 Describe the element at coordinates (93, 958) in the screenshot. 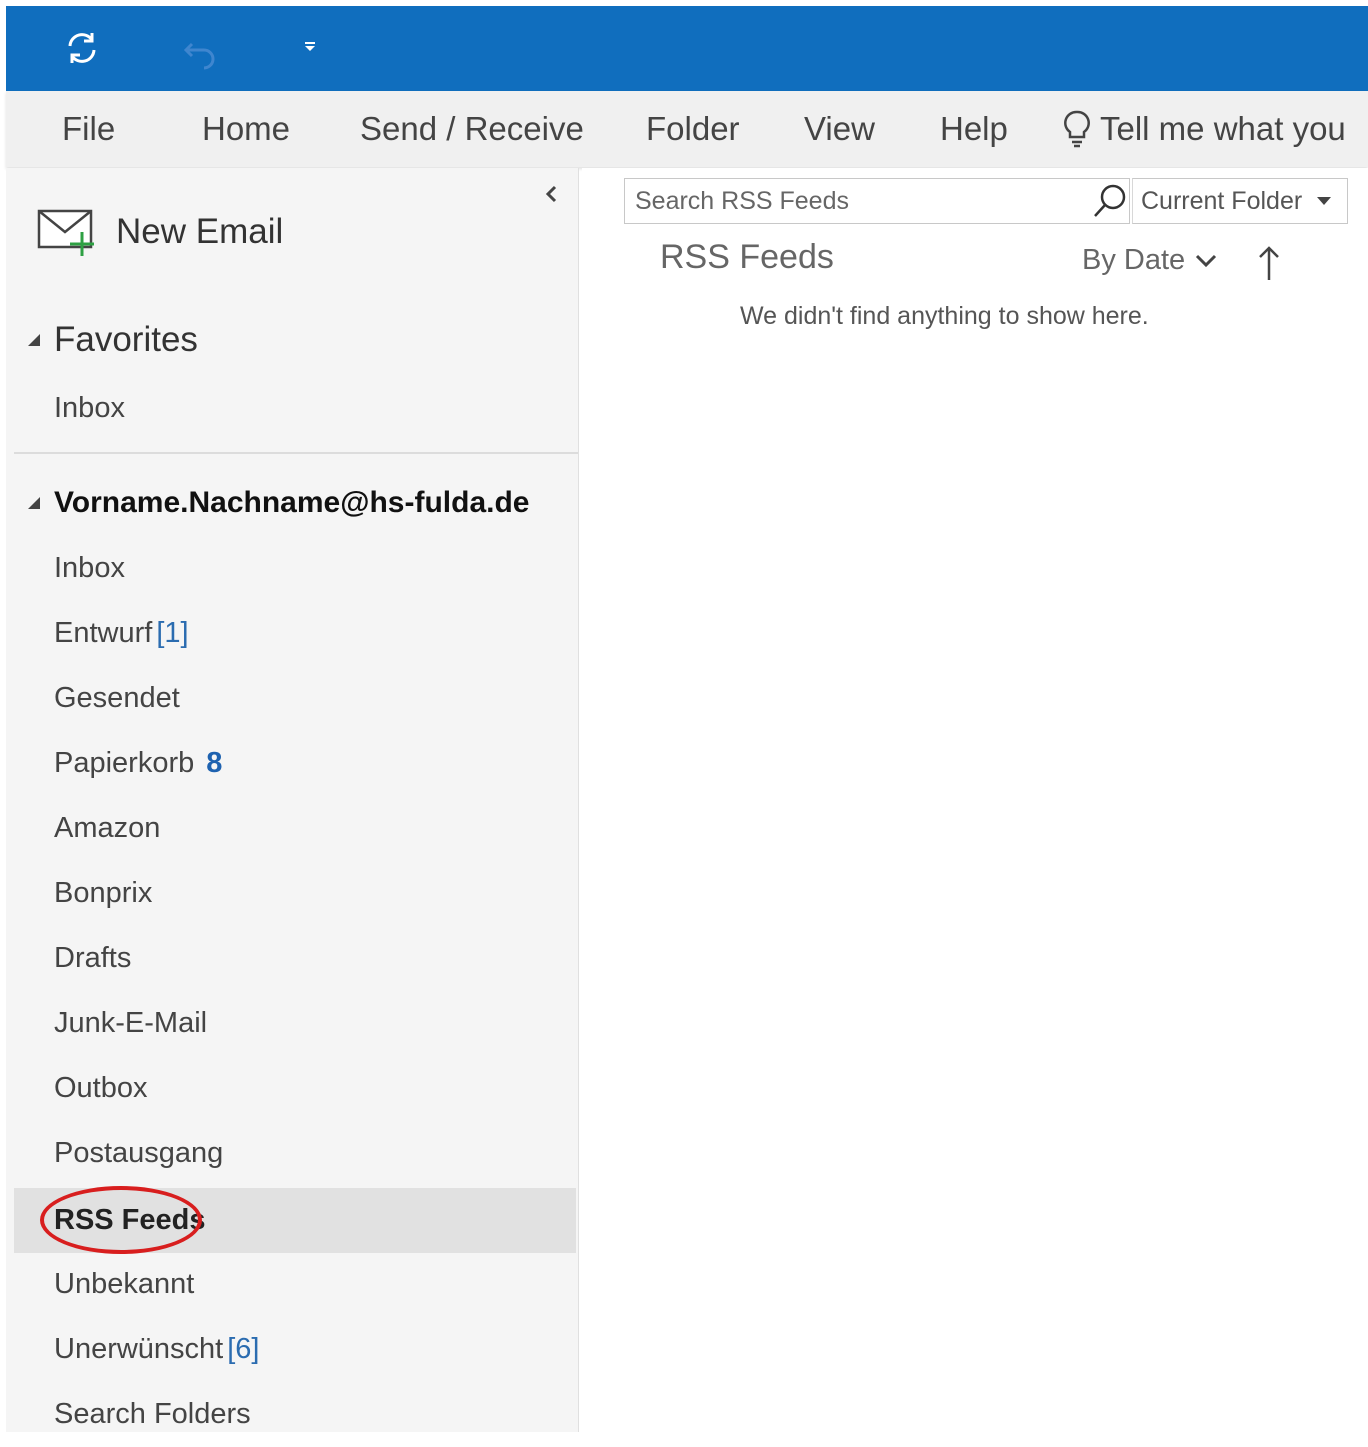

I see `folder-label: Drafts` at that location.